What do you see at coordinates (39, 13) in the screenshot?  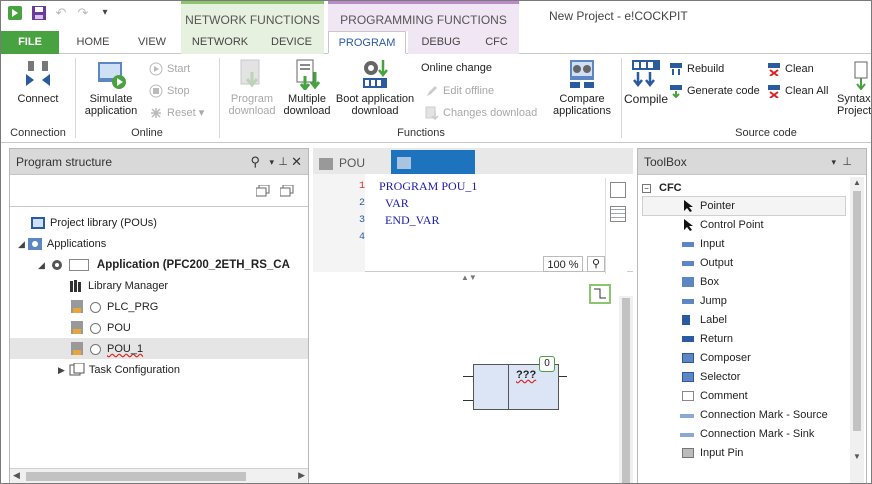 I see `save-icon` at bounding box center [39, 13].